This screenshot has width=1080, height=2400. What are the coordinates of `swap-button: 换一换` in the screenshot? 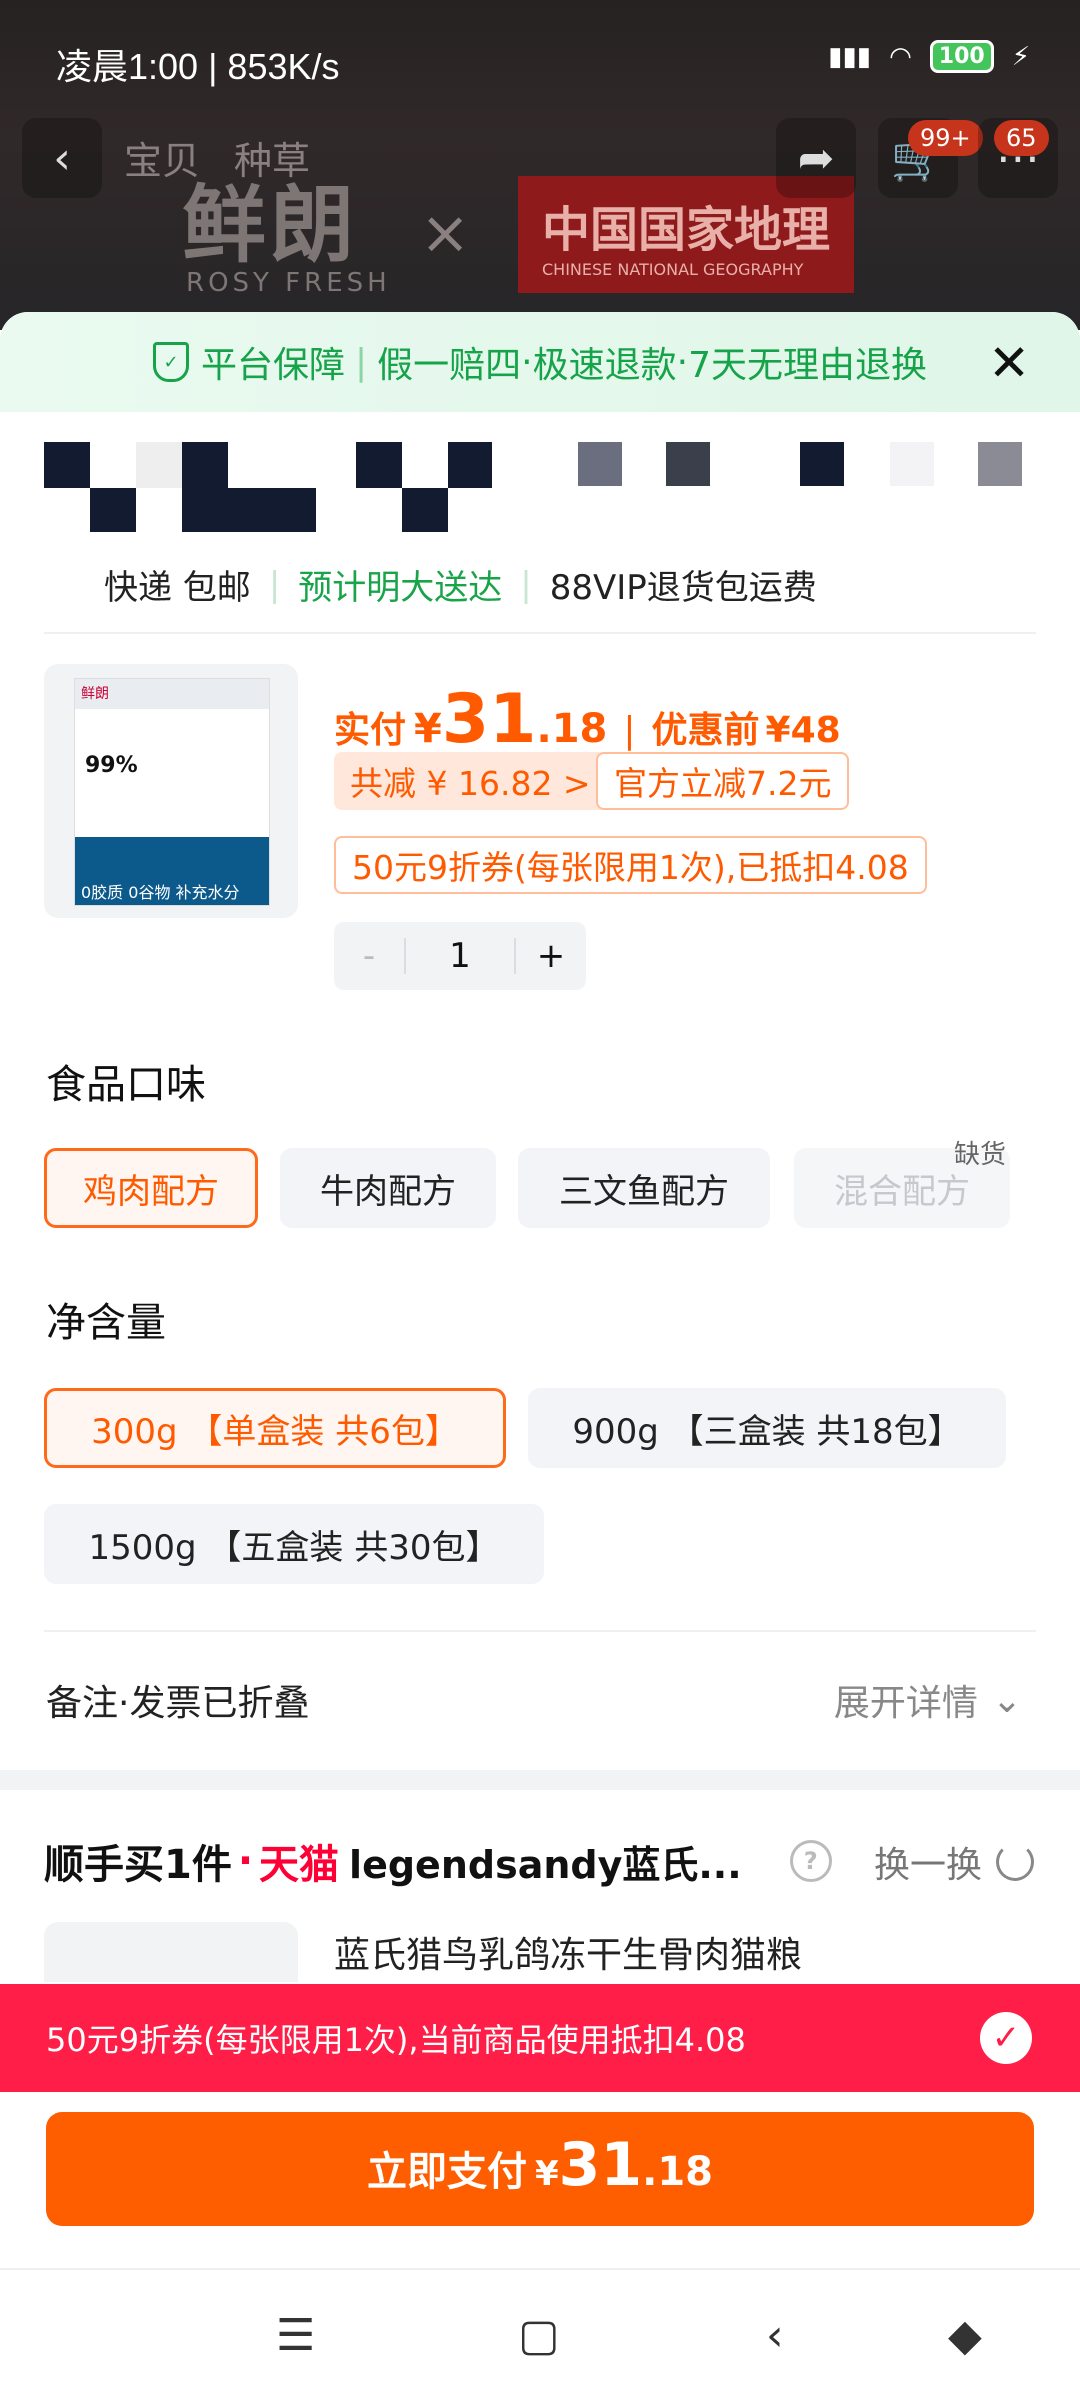 It's located at (954, 1862).